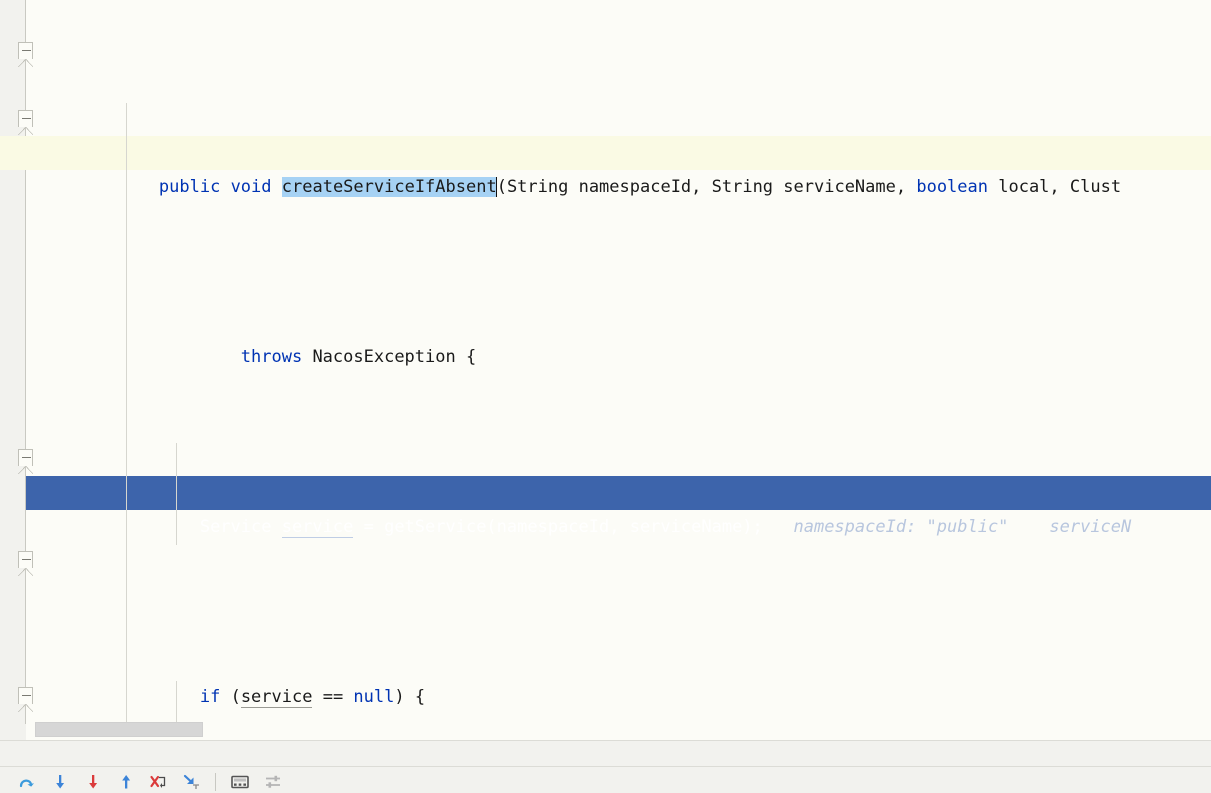 This screenshot has width=1211, height=793. I want to click on step-out-button, so click(125, 782).